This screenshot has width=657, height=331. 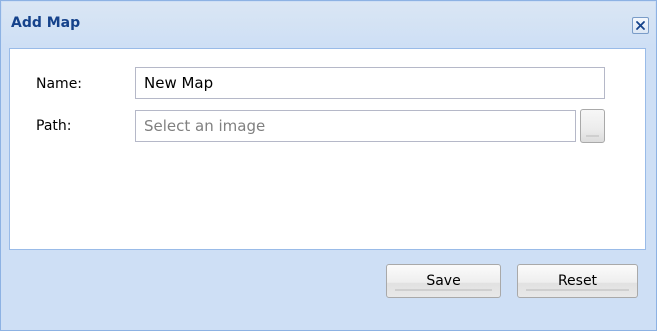 I want to click on dialog-header: Add Map, so click(x=328, y=24).